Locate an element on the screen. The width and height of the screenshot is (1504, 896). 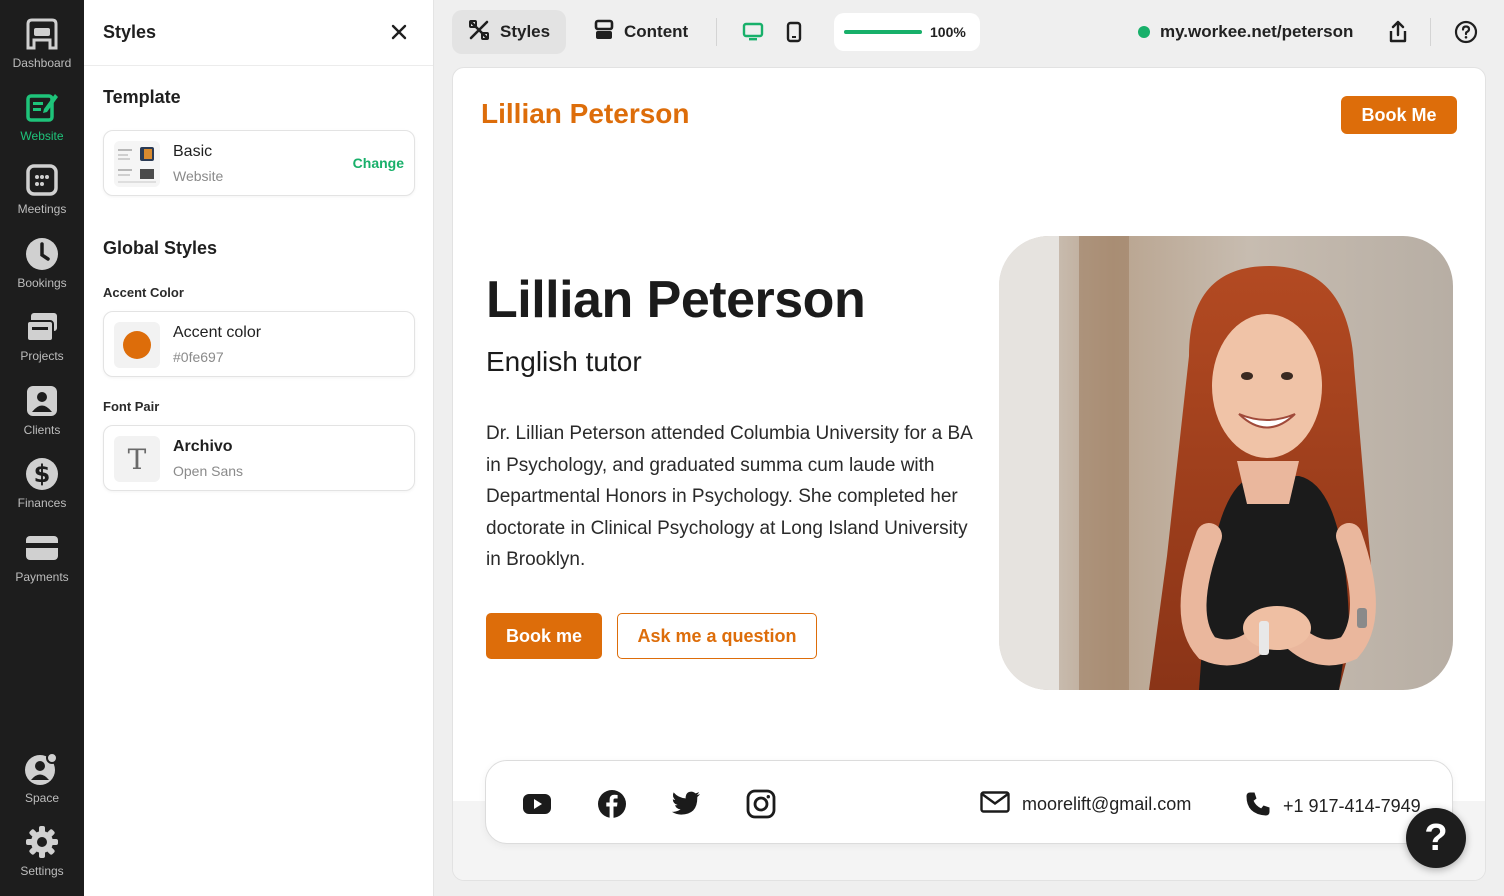
template-type: Website is located at coordinates (198, 176).